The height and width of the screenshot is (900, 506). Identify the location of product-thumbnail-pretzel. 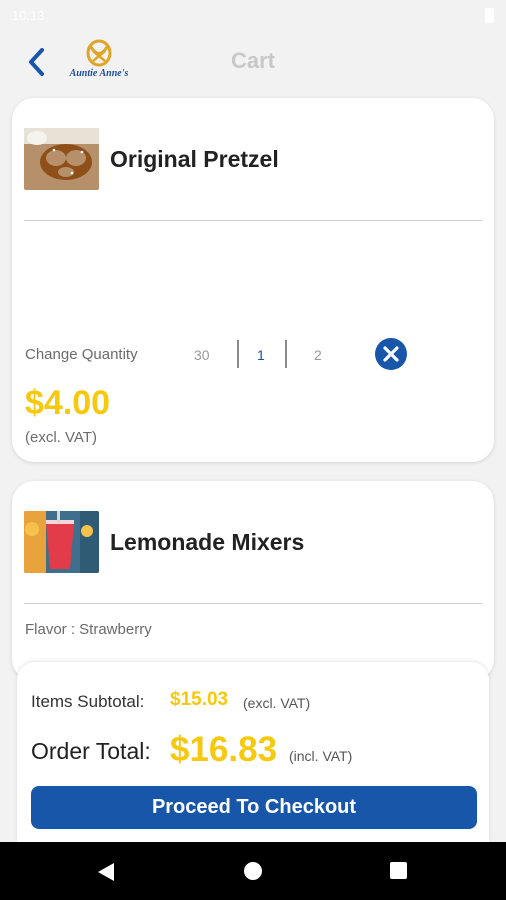
(61, 159).